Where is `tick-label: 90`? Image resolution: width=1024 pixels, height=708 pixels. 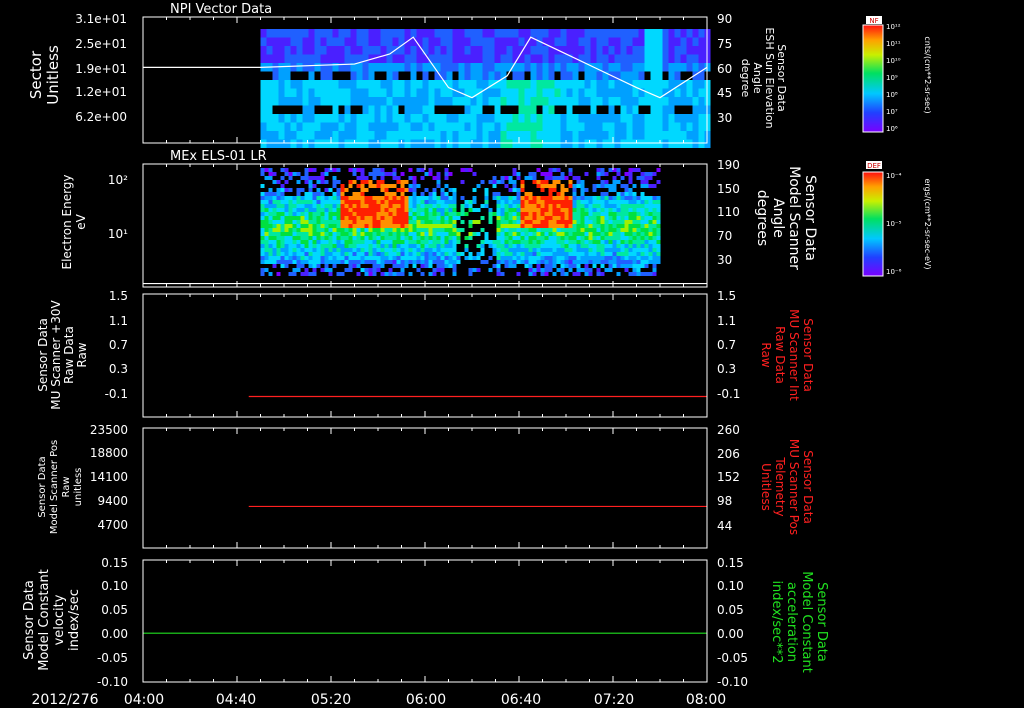 tick-label: 90 is located at coordinates (724, 19).